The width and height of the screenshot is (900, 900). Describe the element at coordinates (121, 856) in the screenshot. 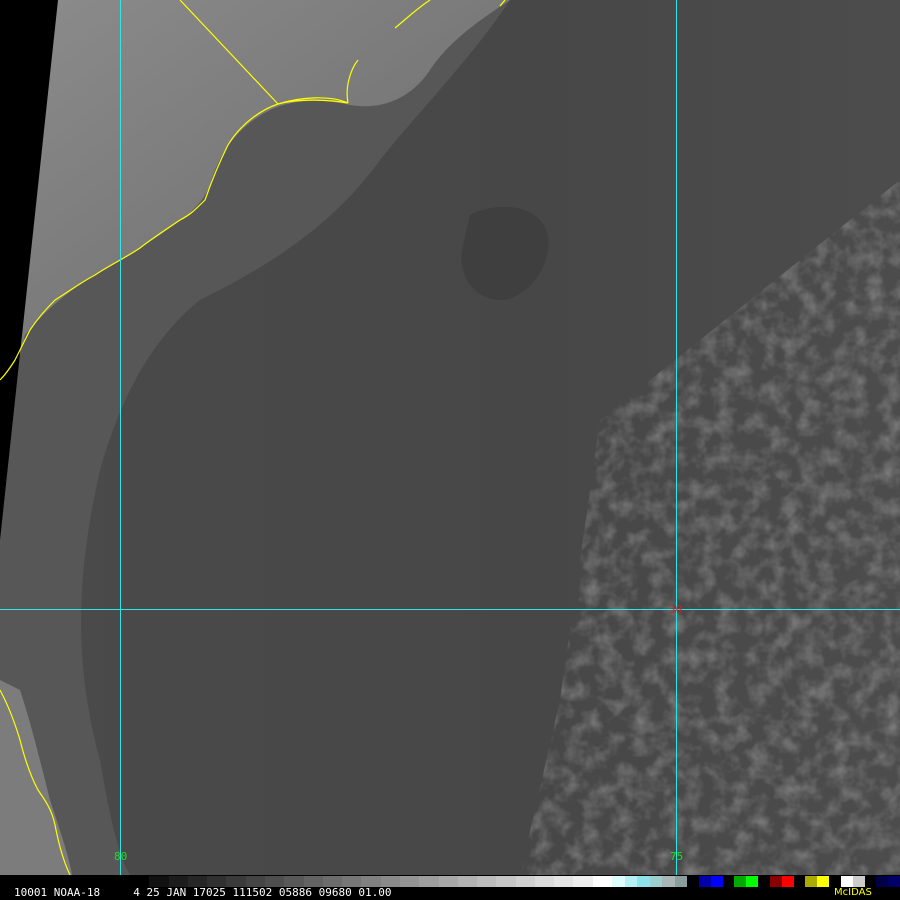

I see `lon-label-80: 80` at that location.